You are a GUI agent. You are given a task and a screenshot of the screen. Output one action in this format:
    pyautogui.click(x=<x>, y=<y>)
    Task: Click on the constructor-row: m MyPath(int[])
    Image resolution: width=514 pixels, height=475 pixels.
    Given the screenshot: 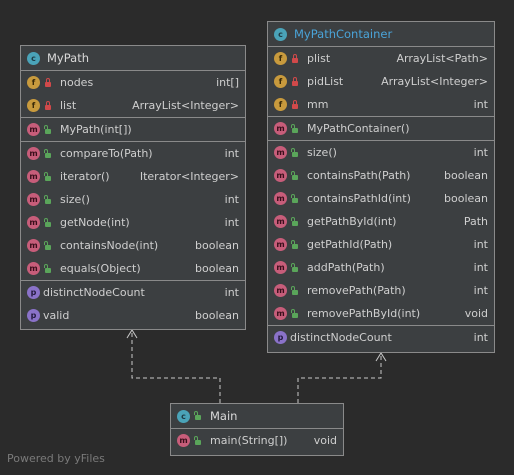 What is the action you would take?
    pyautogui.click(x=133, y=129)
    